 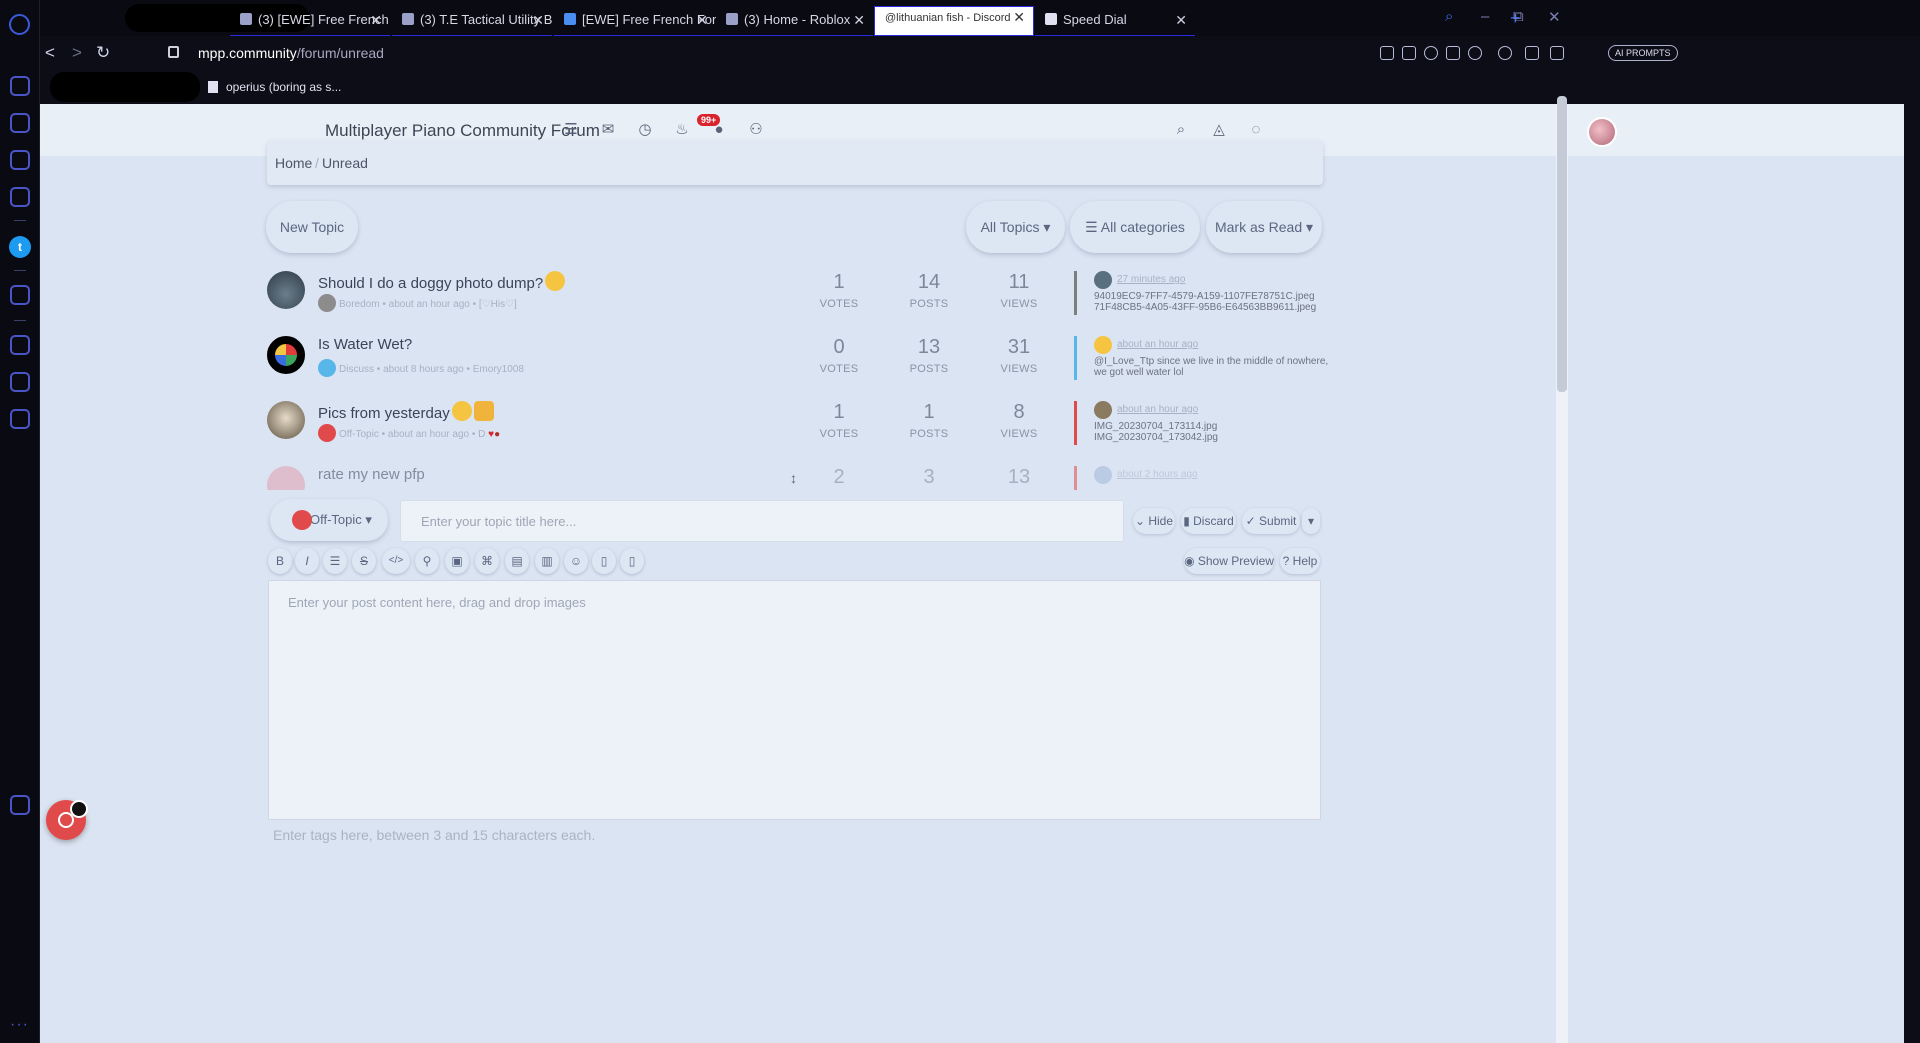 What do you see at coordinates (462, 131) in the screenshot?
I see `site-title: Multiplayer Piano Community Forum` at bounding box center [462, 131].